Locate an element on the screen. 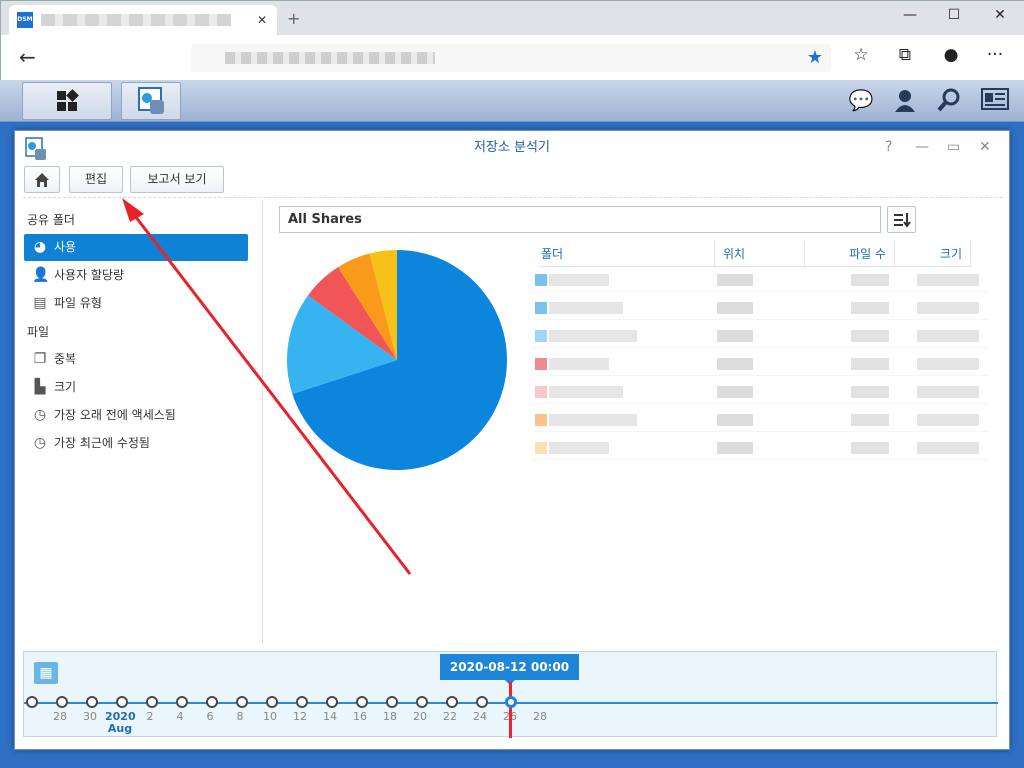  section-shared-folders: 공유 폴더 is located at coordinates (51, 220).